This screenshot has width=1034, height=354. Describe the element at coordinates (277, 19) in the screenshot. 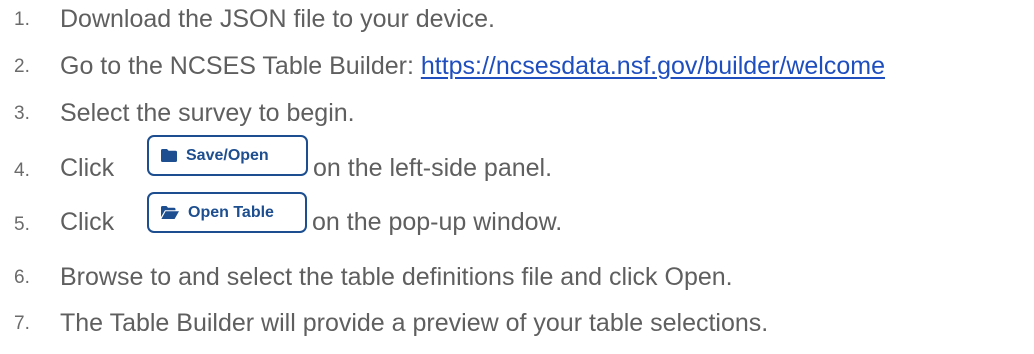

I see `step-text: Download the JSON file to your device.` at that location.